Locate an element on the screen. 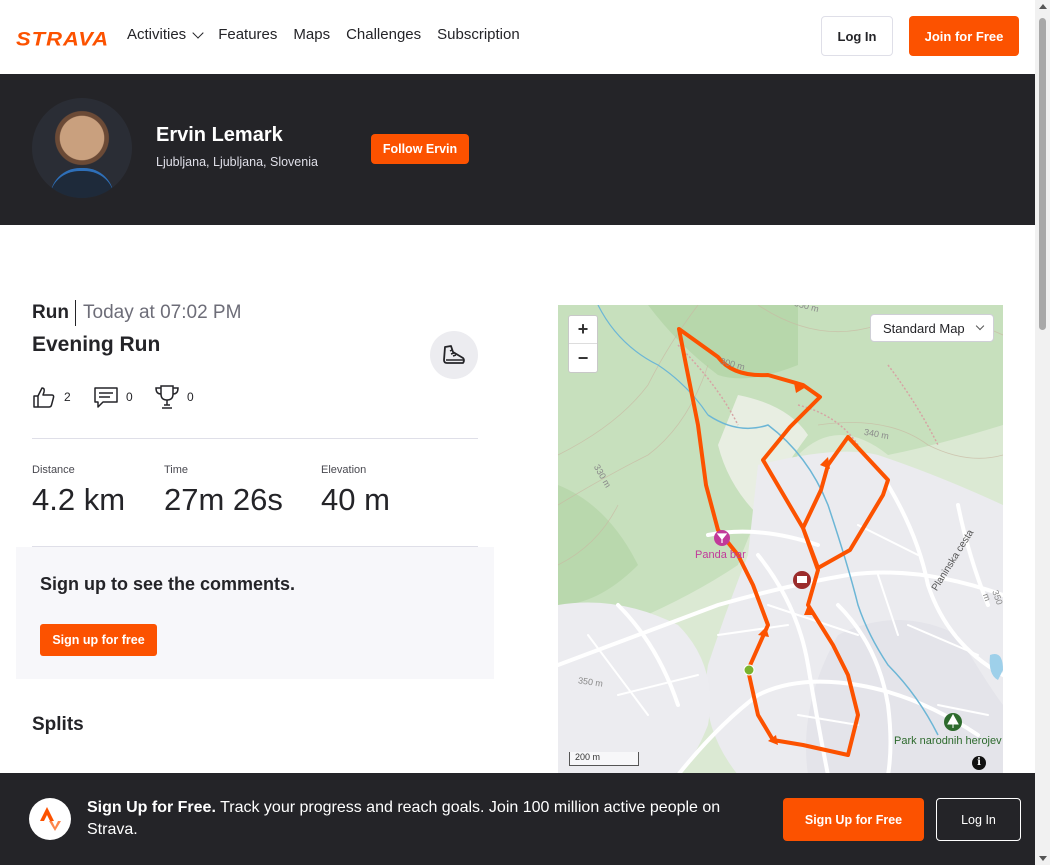 The height and width of the screenshot is (865, 1050). stat-label: Distance is located at coordinates (53, 470).